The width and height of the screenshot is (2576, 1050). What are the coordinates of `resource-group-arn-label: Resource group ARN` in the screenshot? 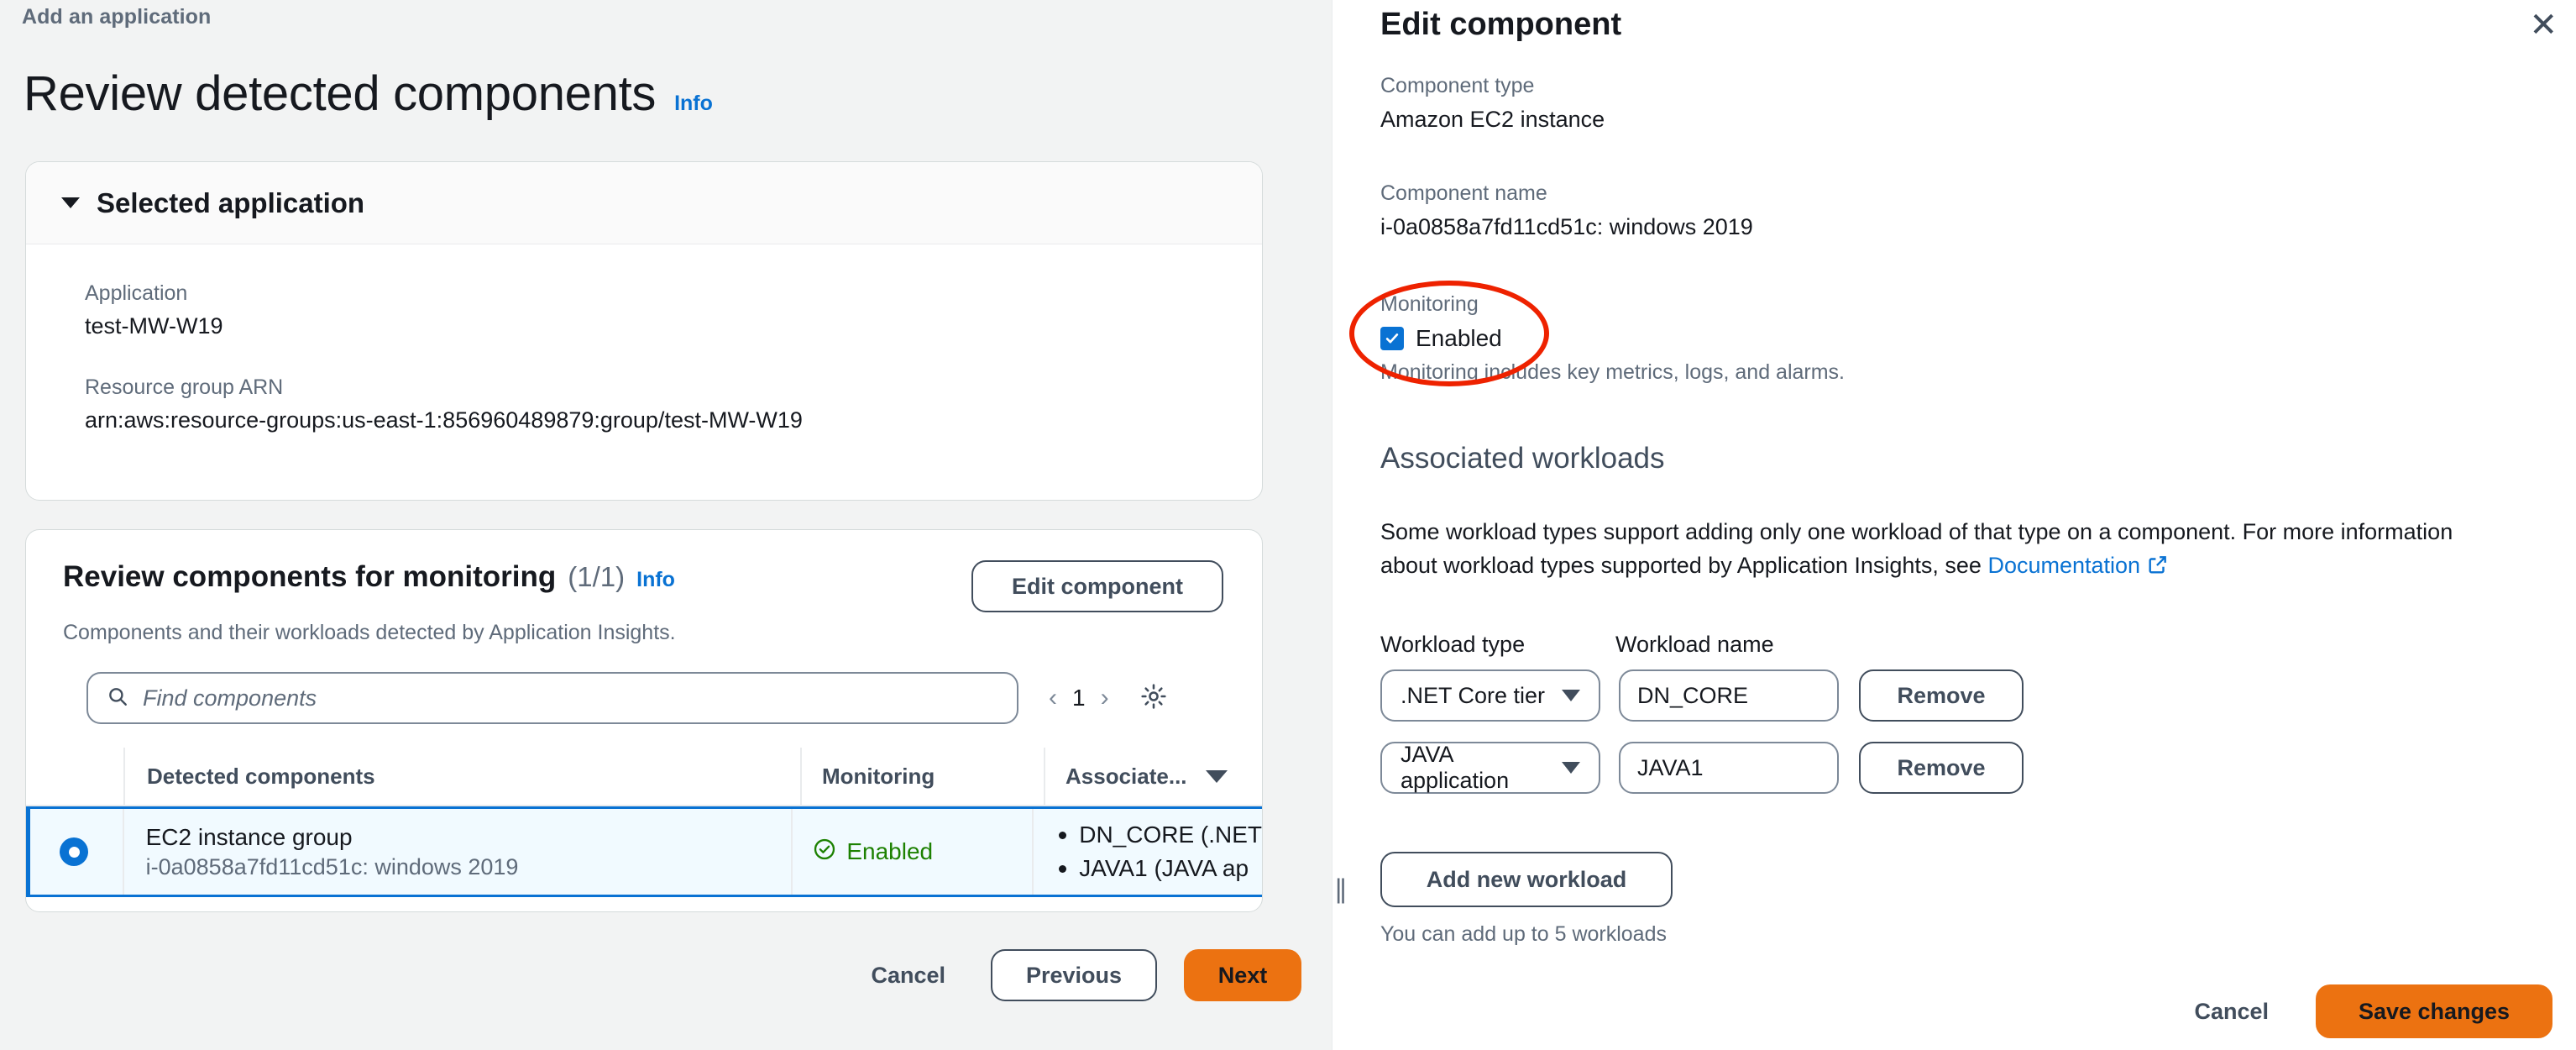 It's located at (185, 387).